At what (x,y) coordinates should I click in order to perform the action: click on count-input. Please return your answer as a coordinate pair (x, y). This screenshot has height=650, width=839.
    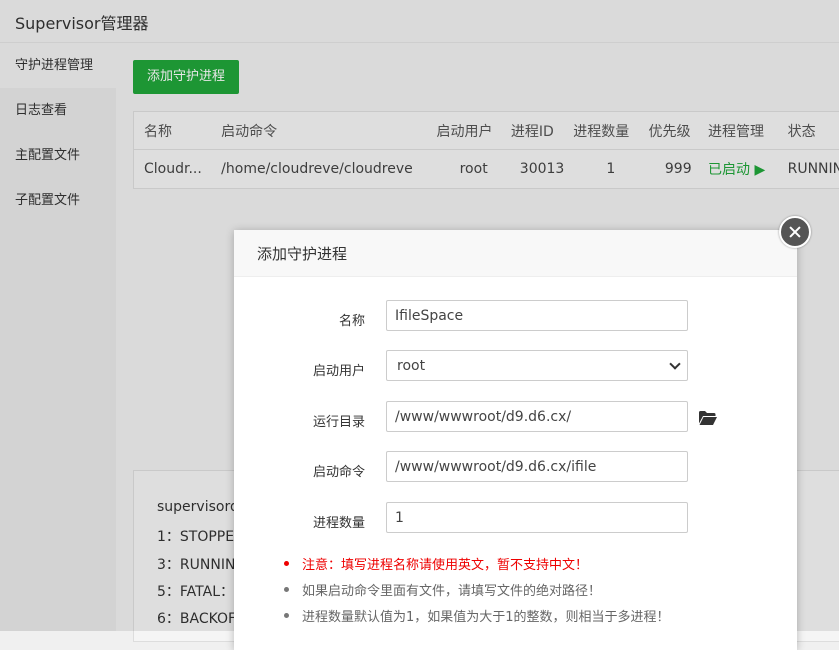
    Looking at the image, I should click on (537, 517).